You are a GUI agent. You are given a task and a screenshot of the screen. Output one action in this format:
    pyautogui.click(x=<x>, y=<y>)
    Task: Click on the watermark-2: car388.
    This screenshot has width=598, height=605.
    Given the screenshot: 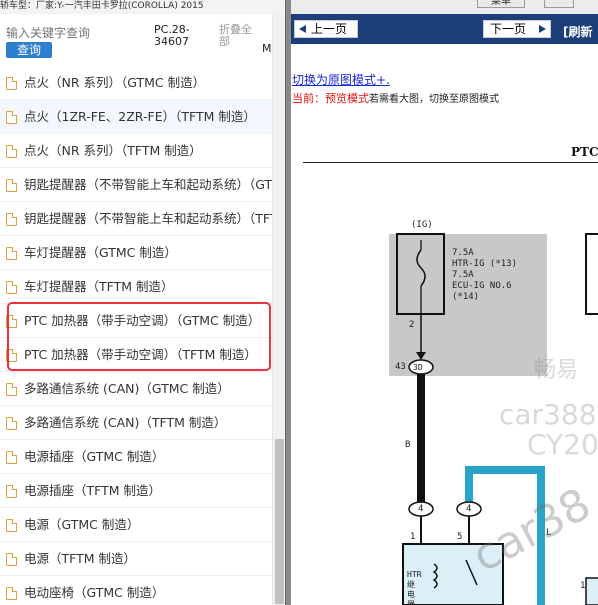 What is the action you would take?
    pyautogui.click(x=548, y=414)
    